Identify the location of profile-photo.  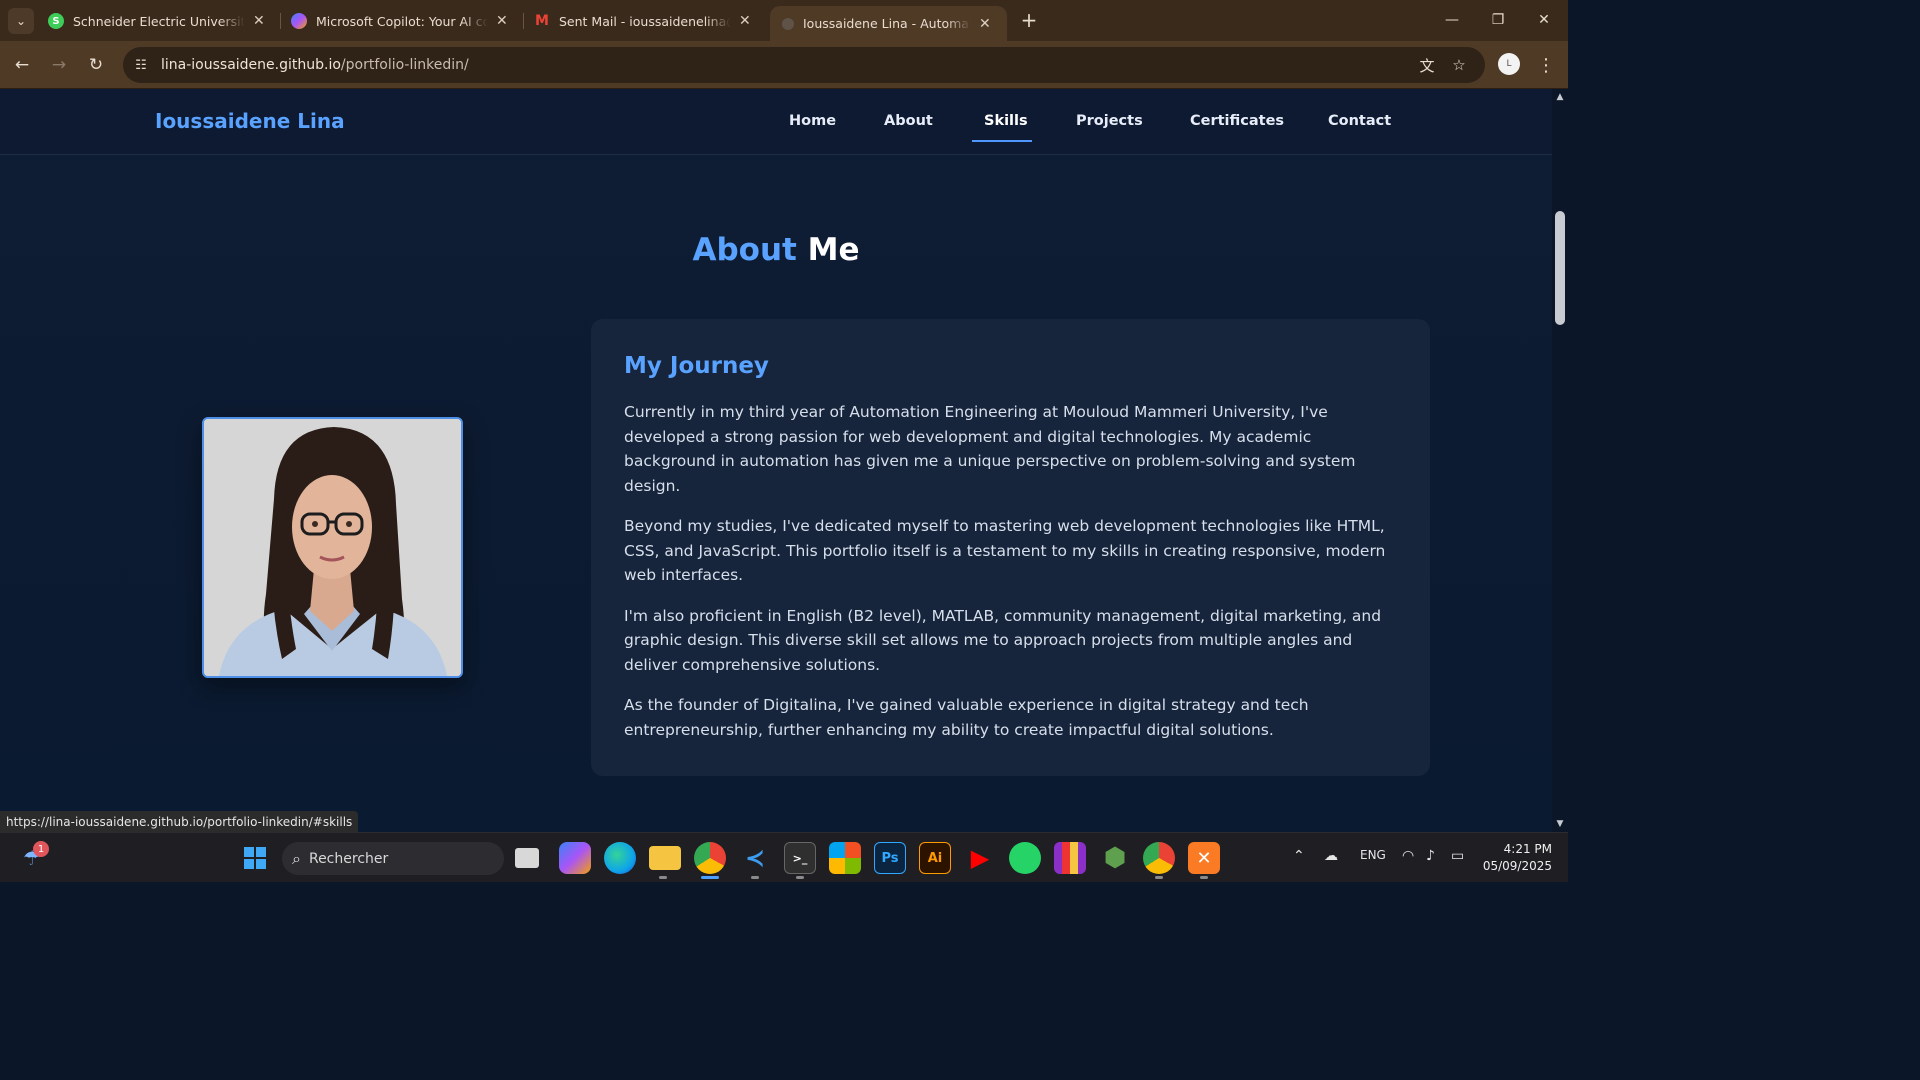
(332, 547).